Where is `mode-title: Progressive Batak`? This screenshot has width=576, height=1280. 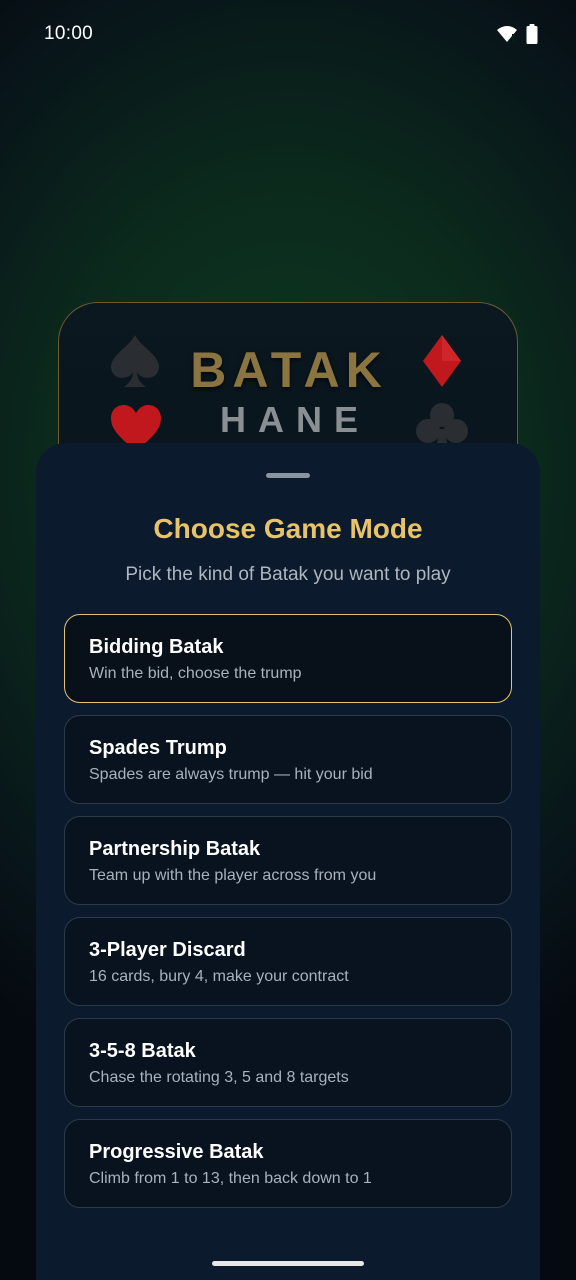 mode-title: Progressive Batak is located at coordinates (176, 1152).